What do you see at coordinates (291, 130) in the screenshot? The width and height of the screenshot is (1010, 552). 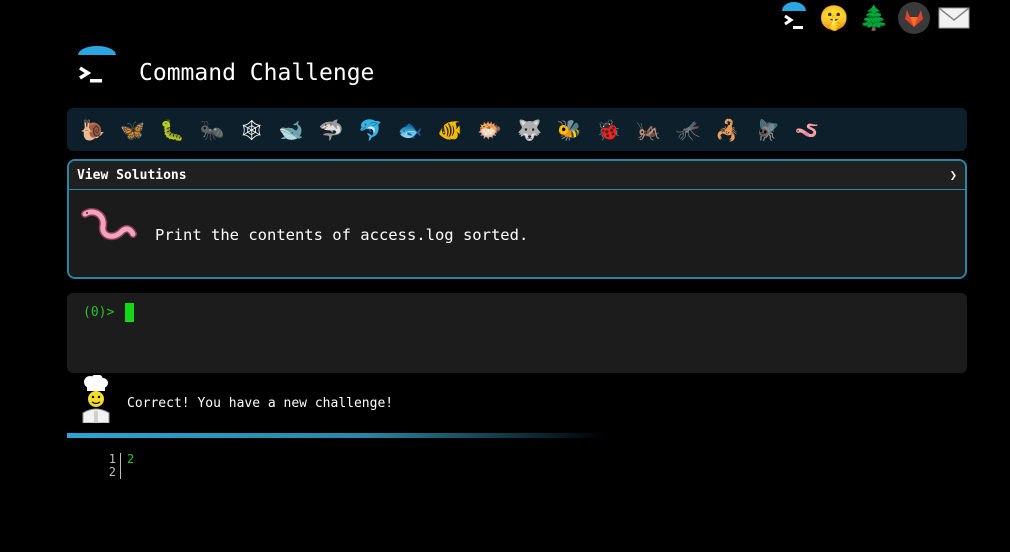 I see `whale-icon: 🐋` at bounding box center [291, 130].